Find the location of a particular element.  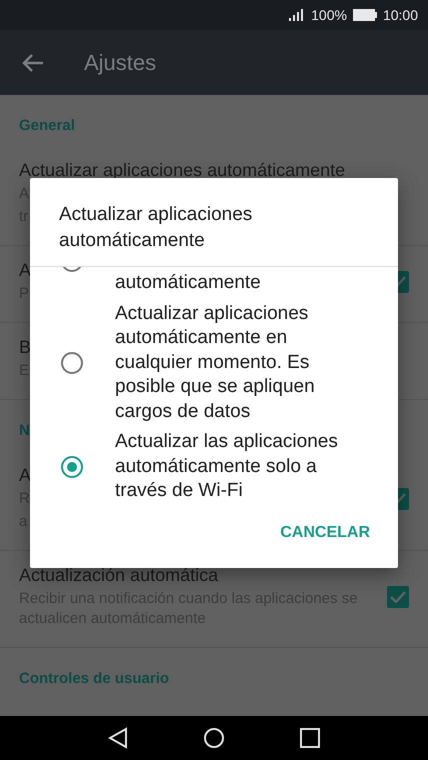

option-label: Actualizar las aplicaciones automáticamente solo a través de Wi-Fi is located at coordinates (240, 467).